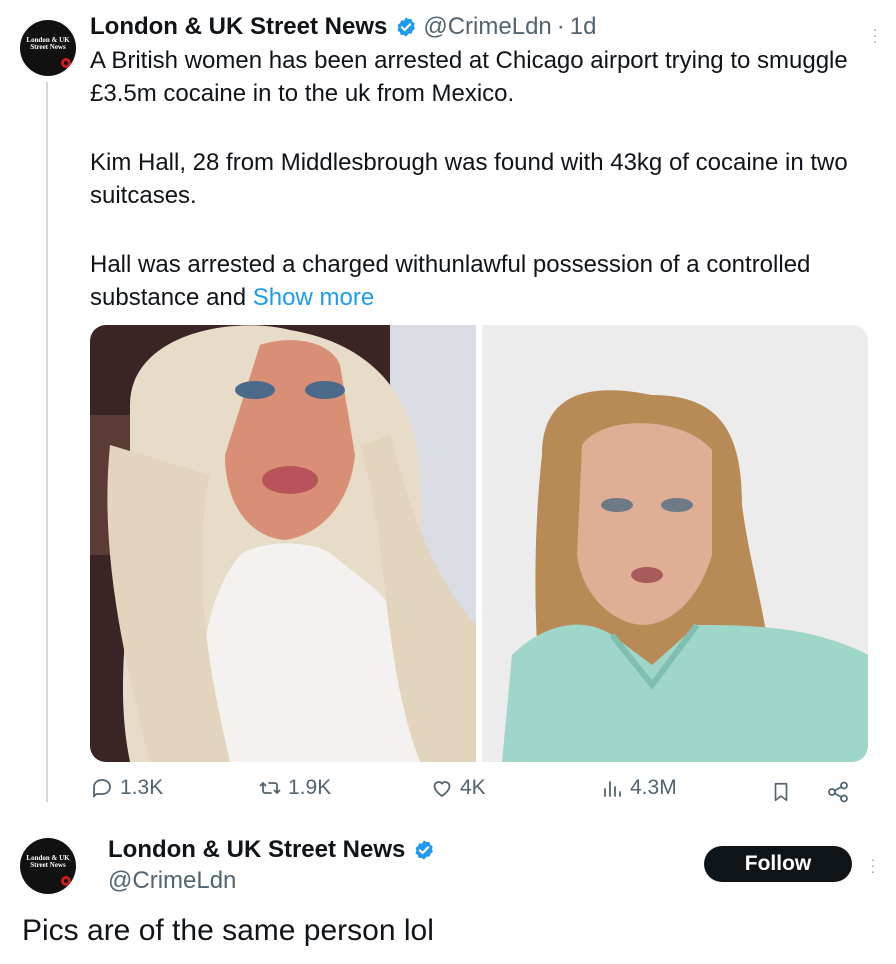 The height and width of the screenshot is (964, 896). Describe the element at coordinates (778, 864) in the screenshot. I see `follow-button: Follow` at that location.